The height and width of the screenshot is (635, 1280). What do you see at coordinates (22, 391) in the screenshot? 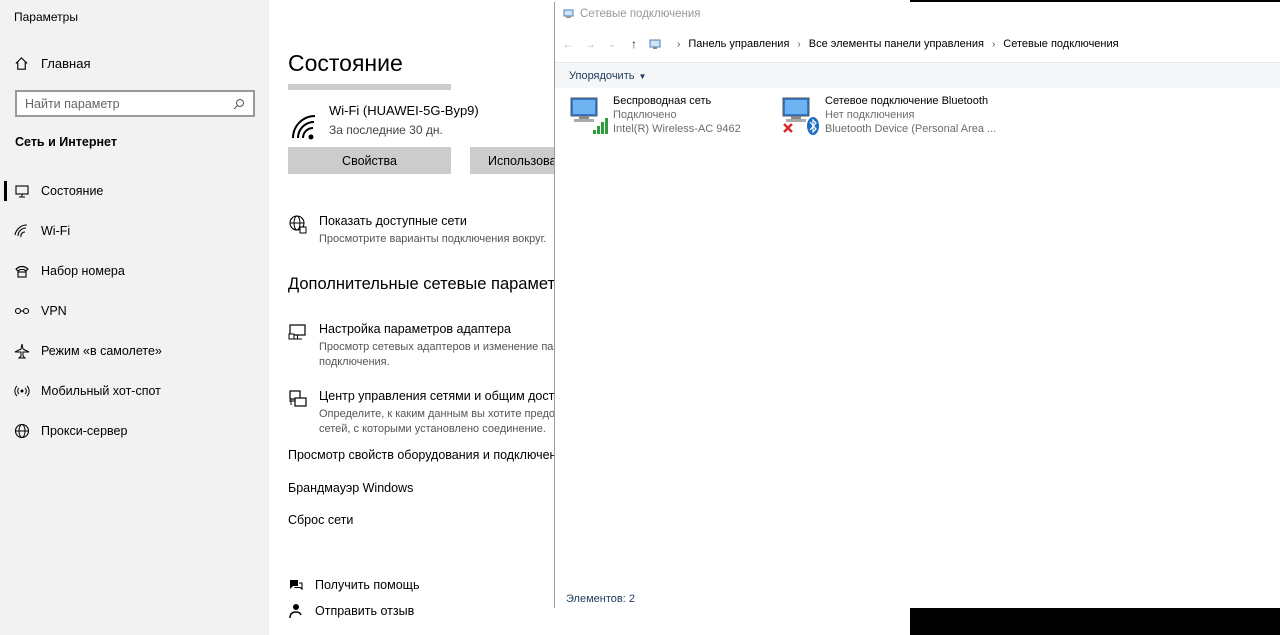
I see `hotspot-icon` at bounding box center [22, 391].